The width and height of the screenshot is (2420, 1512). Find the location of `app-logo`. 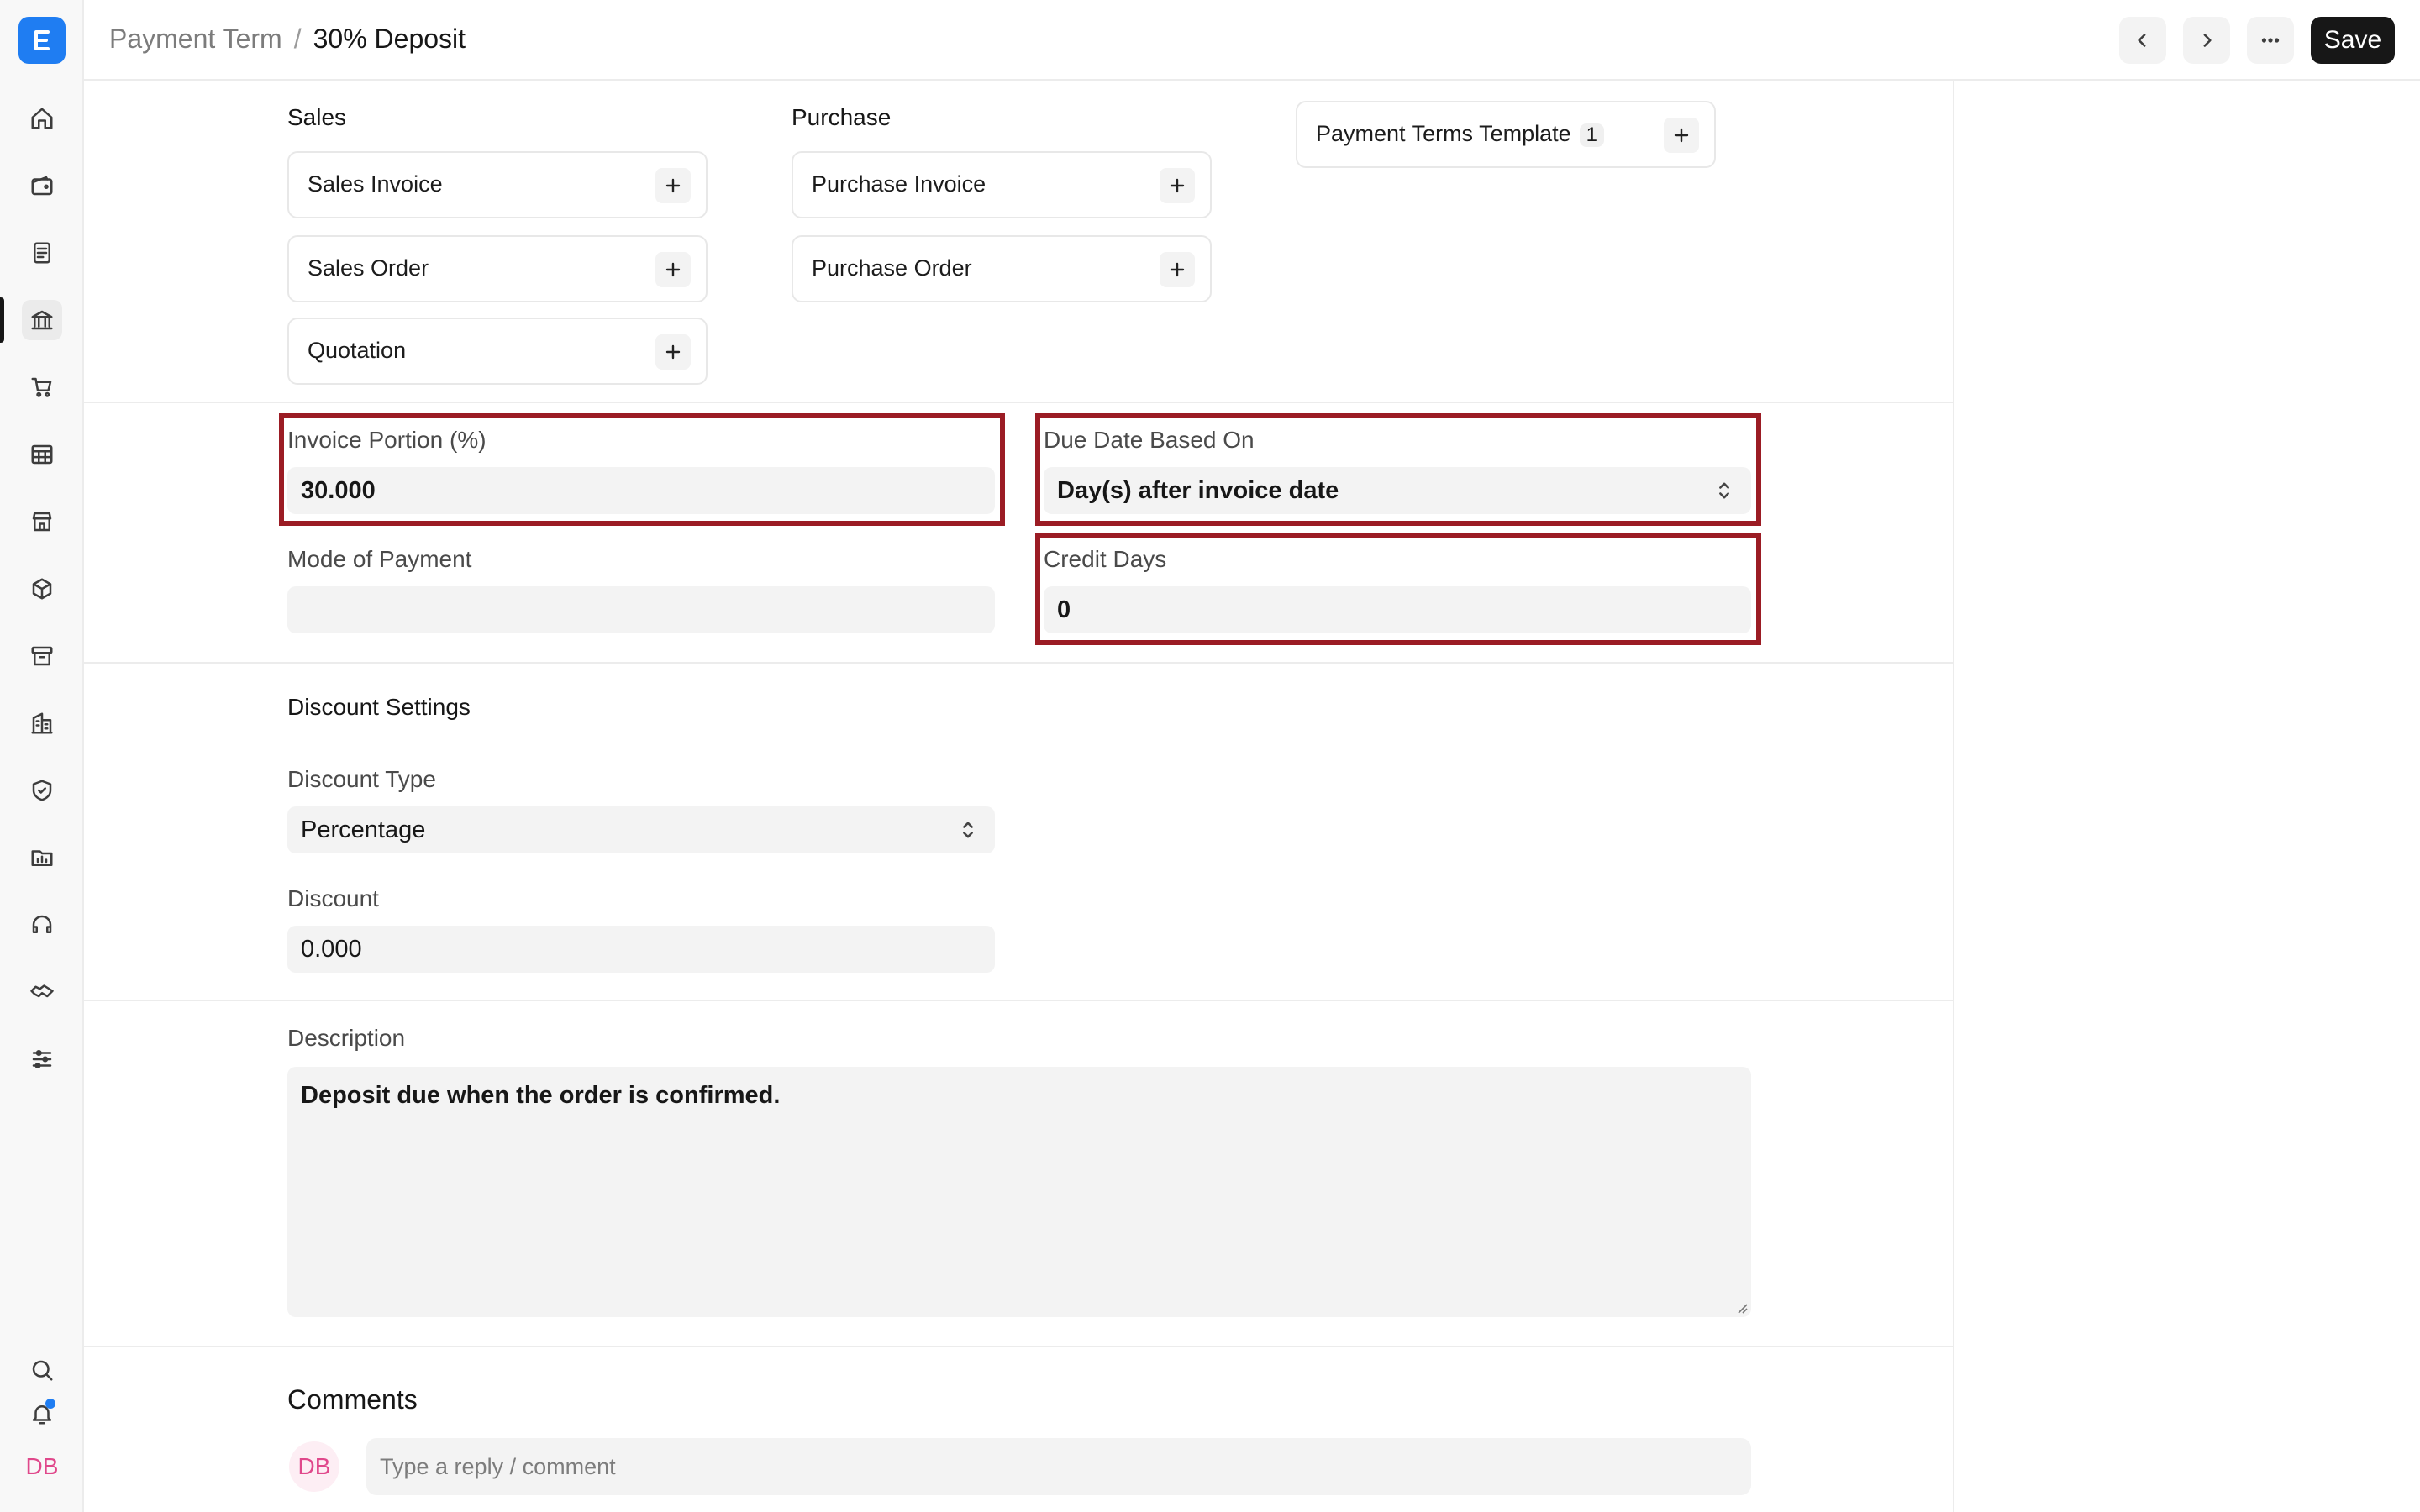

app-logo is located at coordinates (42, 40).